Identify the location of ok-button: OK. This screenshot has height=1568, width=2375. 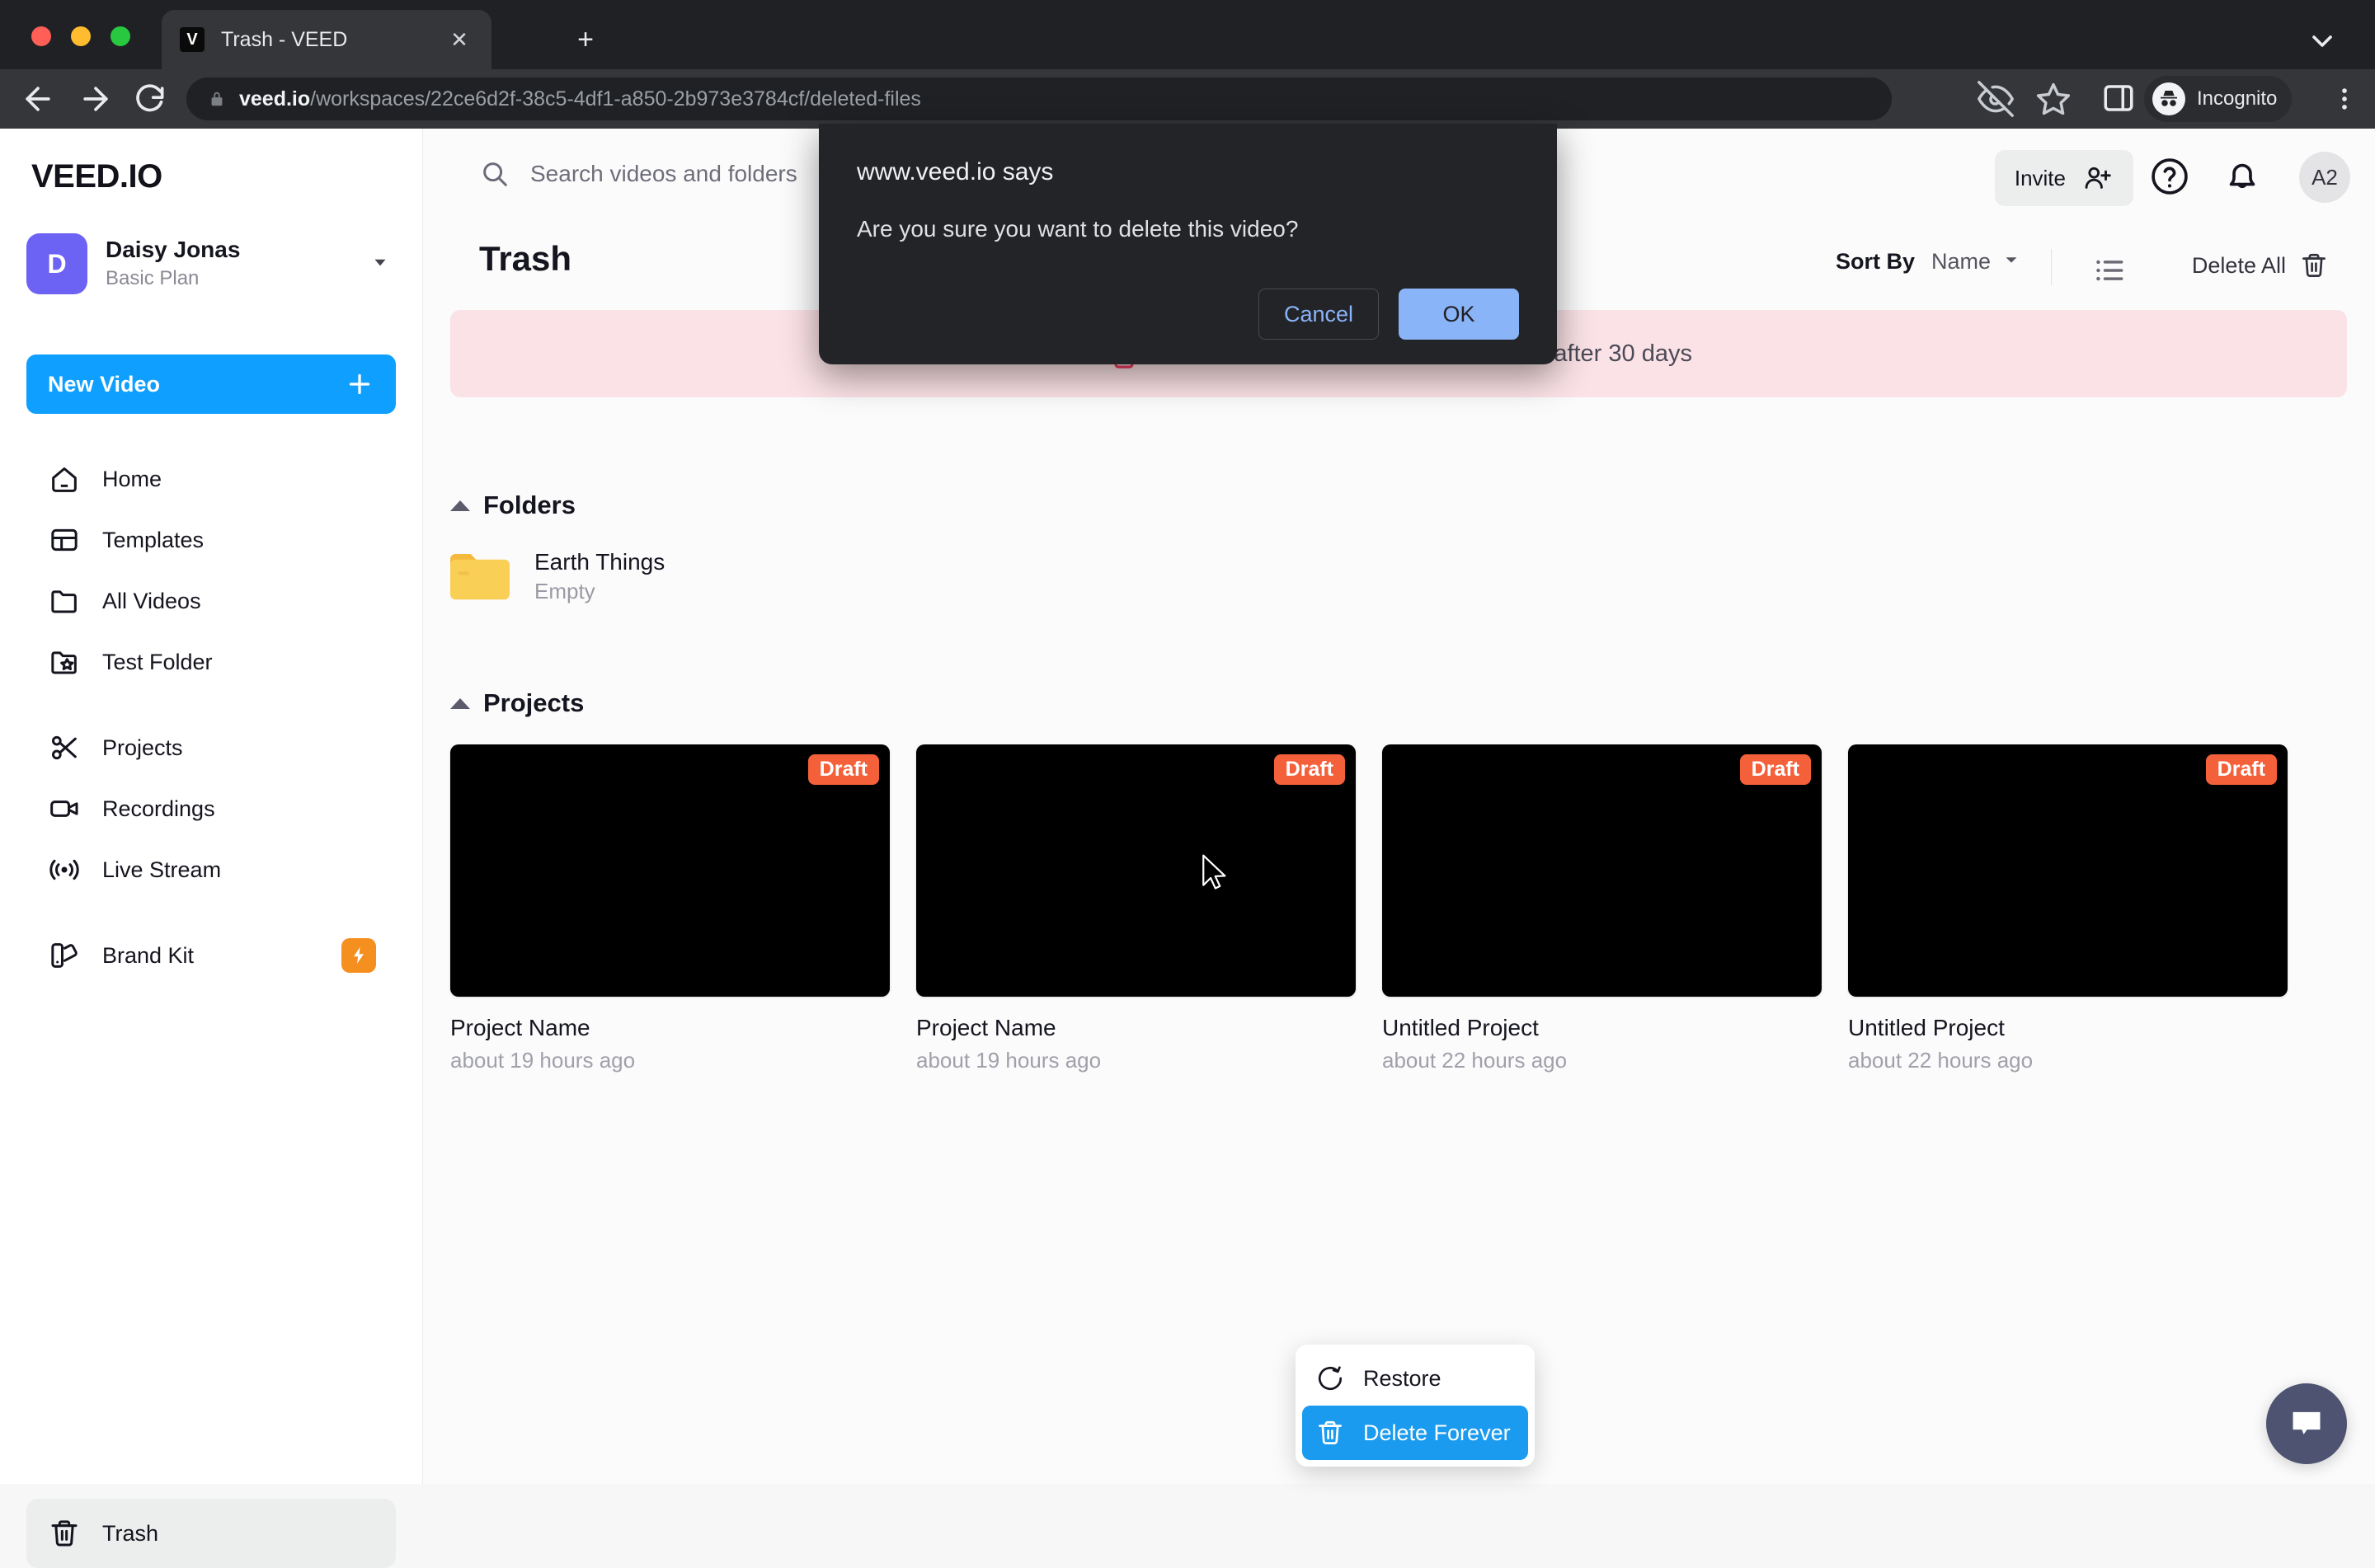
(1459, 314).